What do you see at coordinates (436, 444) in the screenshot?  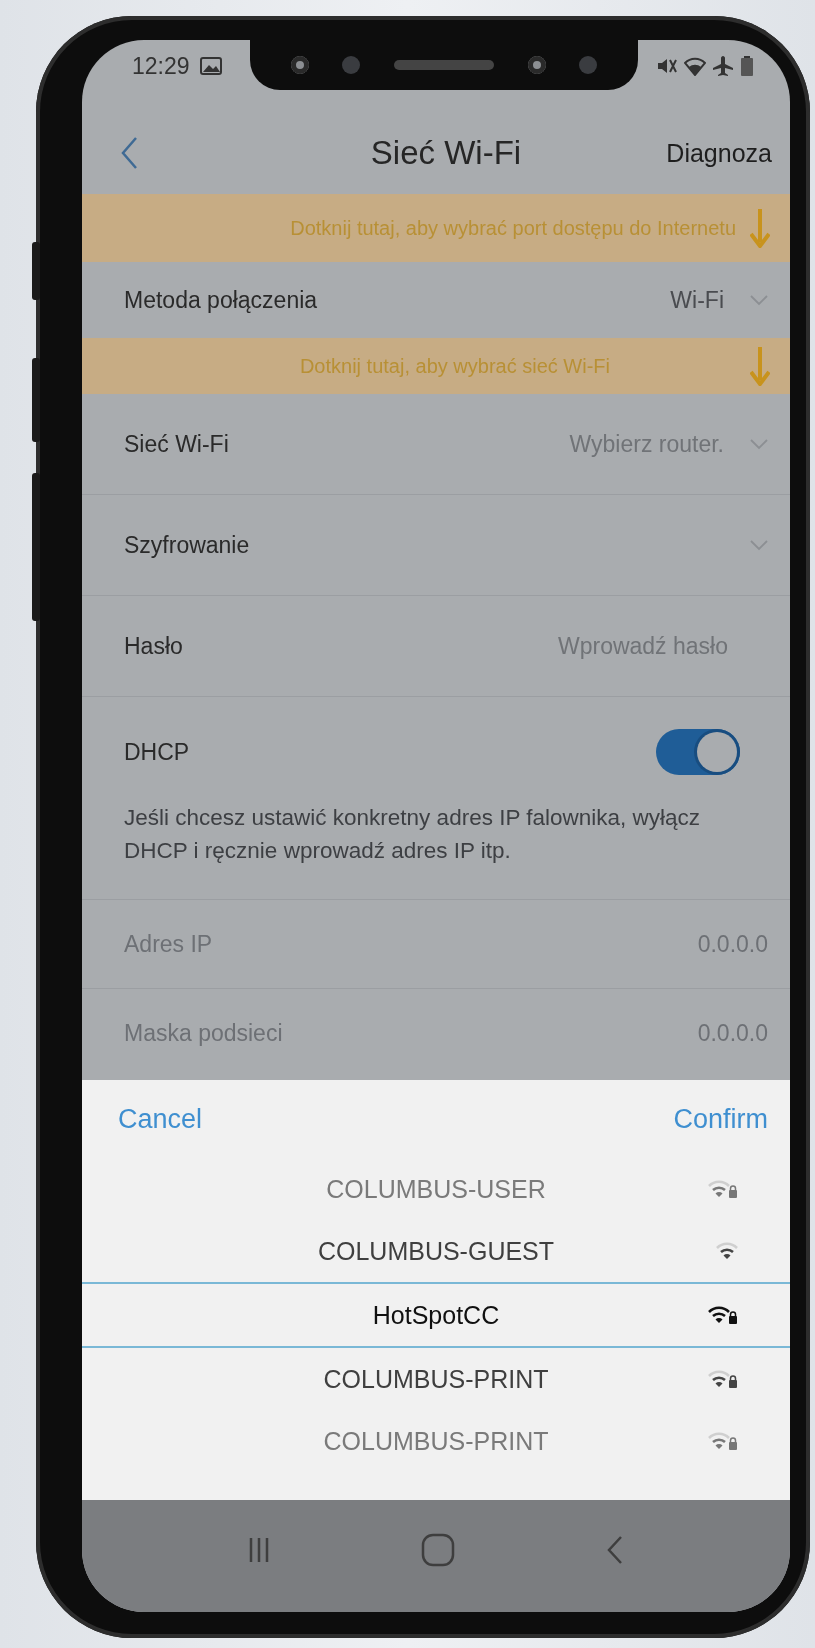 I see `dropdown-field: Sieć Wi-Fi Wybierz router.` at bounding box center [436, 444].